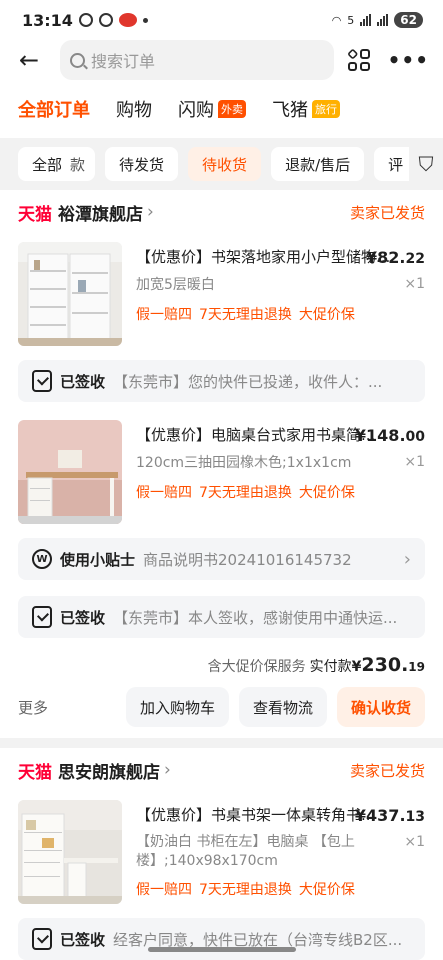 This screenshot has width=443, height=960. I want to click on price-integer: ¥437., so click(380, 815).